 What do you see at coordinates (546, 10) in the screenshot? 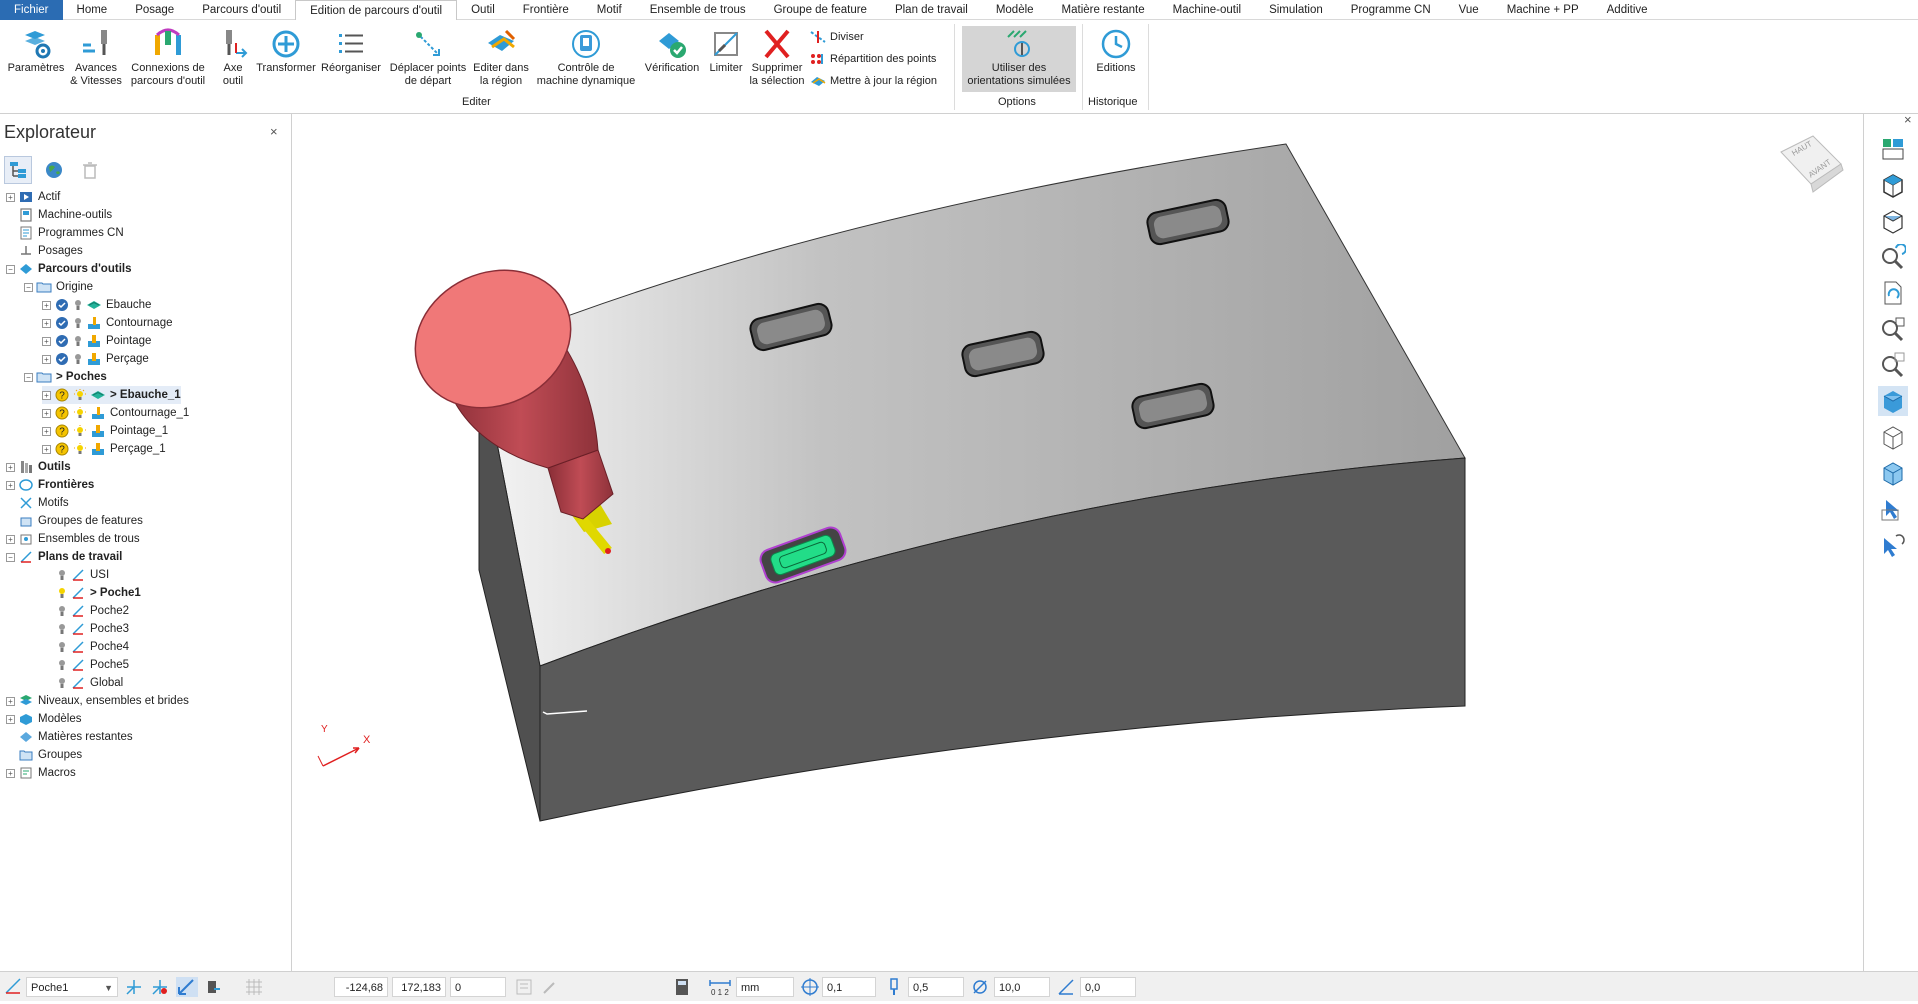
I see `menu-tab-frontiere: Frontière` at bounding box center [546, 10].